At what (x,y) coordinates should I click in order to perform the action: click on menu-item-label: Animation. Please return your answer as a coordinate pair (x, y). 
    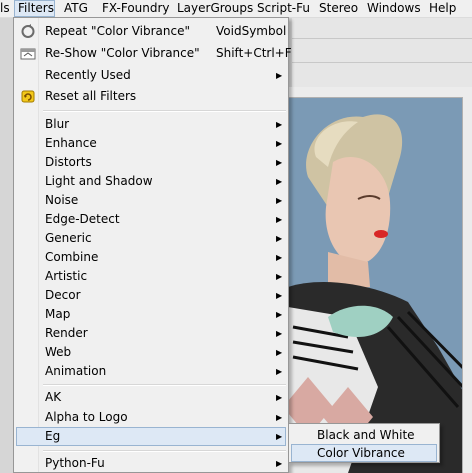
    Looking at the image, I should click on (76, 371).